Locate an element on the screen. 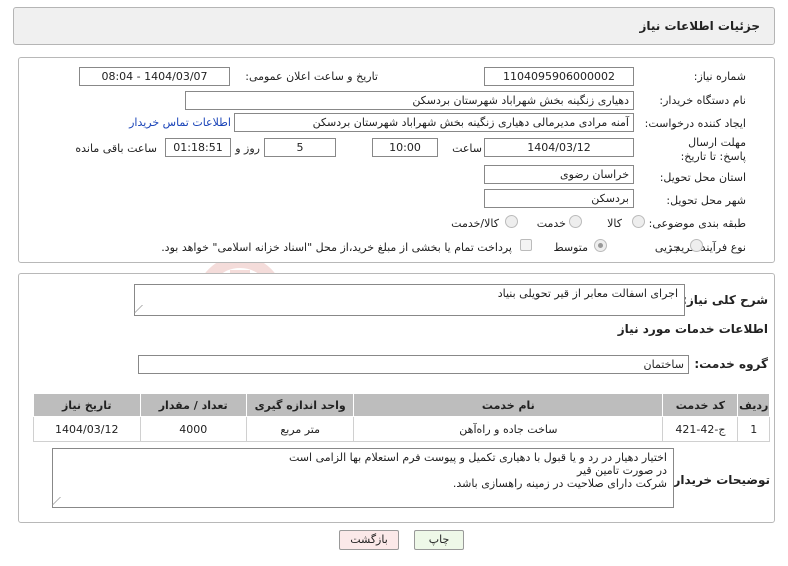 The height and width of the screenshot is (566, 788). page-header: جزئیات اطلاعات نیاز is located at coordinates (394, 26).